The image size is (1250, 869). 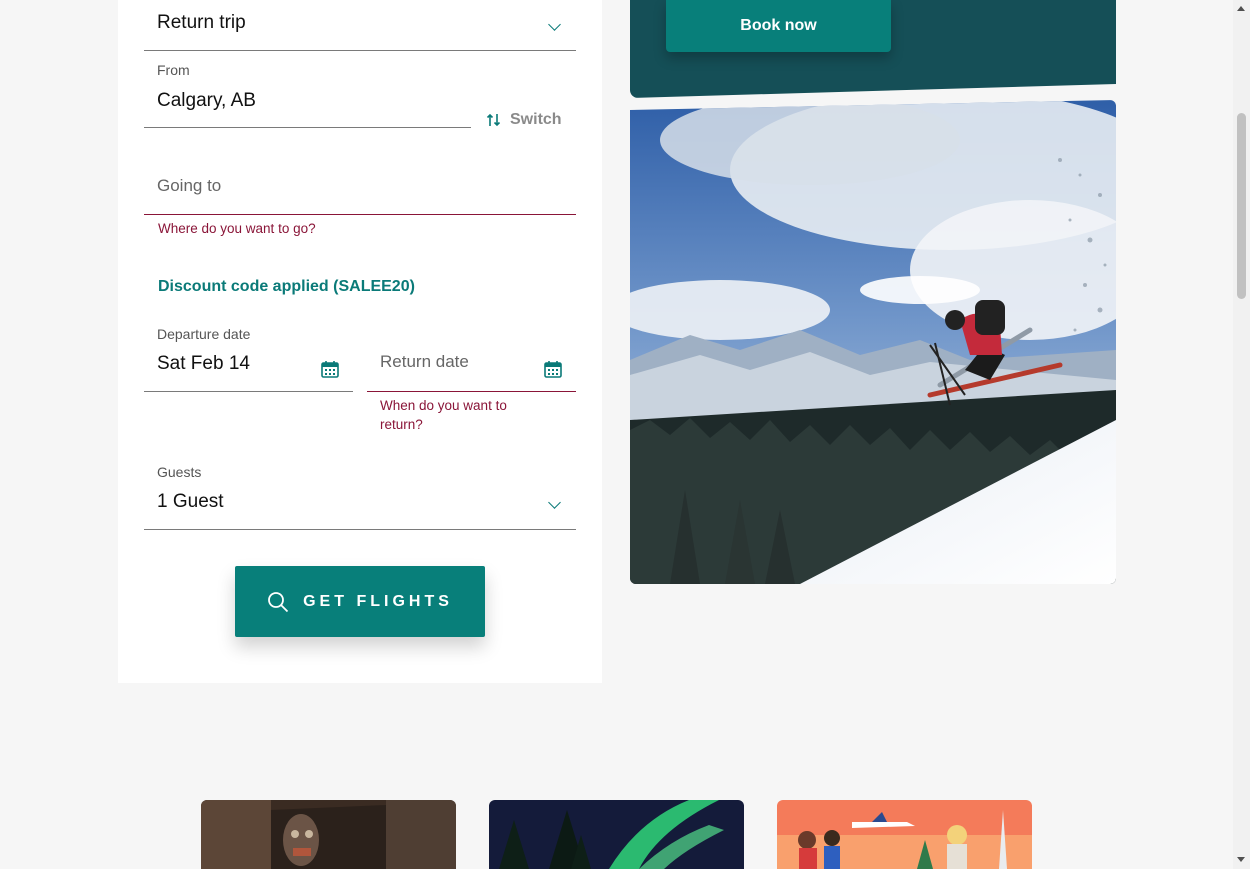 I want to click on aurora-thumbnail, so click(x=616, y=834).